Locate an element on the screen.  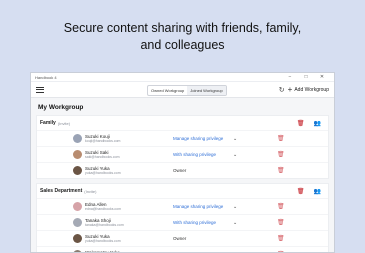
tab-joined-workgroup: Joined Workgroup is located at coordinates (206, 90).